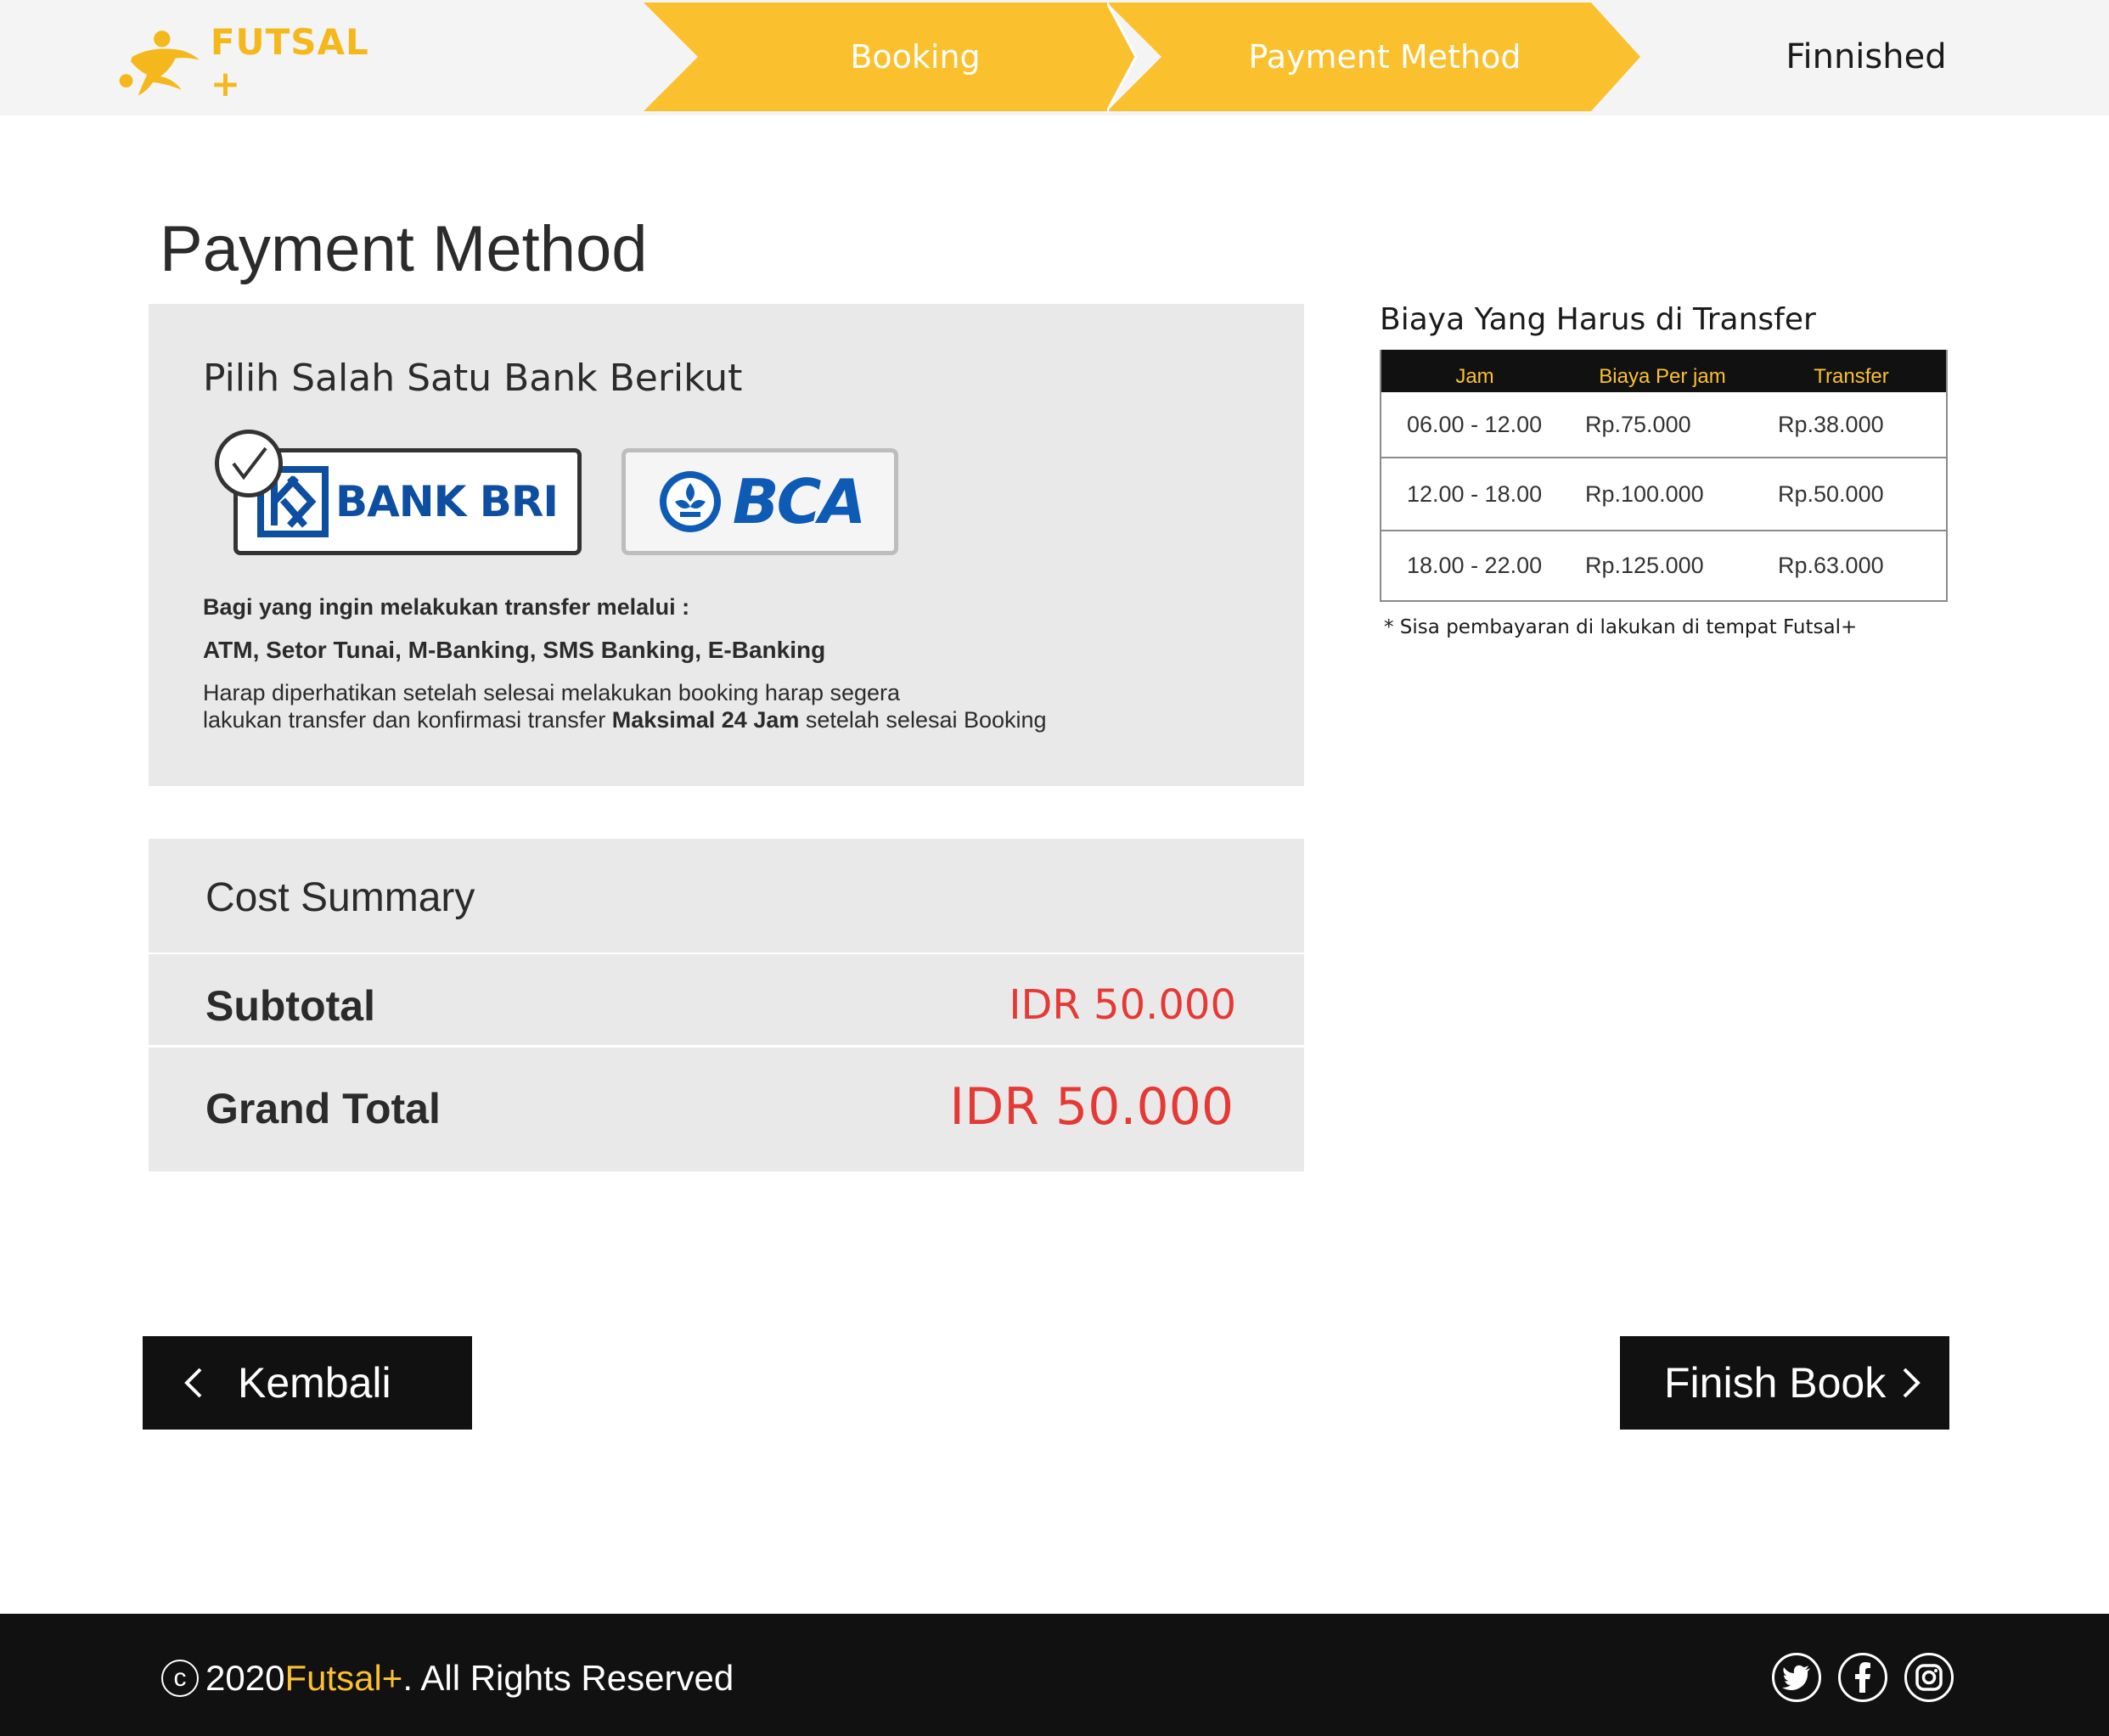  What do you see at coordinates (1644, 493) in the screenshot?
I see `cell-biaya: Rp.100.000` at bounding box center [1644, 493].